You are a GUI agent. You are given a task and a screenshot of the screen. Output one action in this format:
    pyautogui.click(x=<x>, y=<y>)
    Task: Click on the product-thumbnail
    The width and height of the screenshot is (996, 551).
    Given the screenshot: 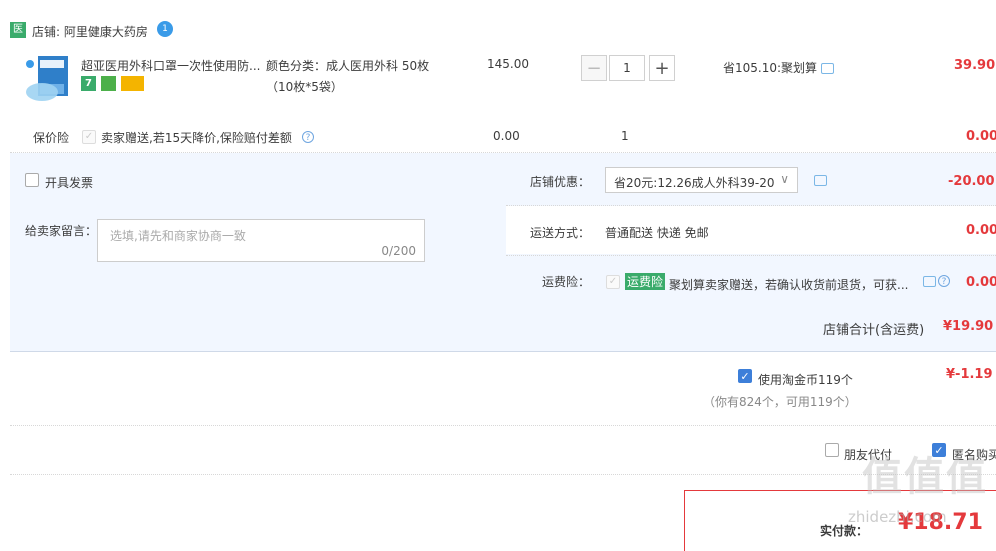 What is the action you would take?
    pyautogui.click(x=47, y=79)
    